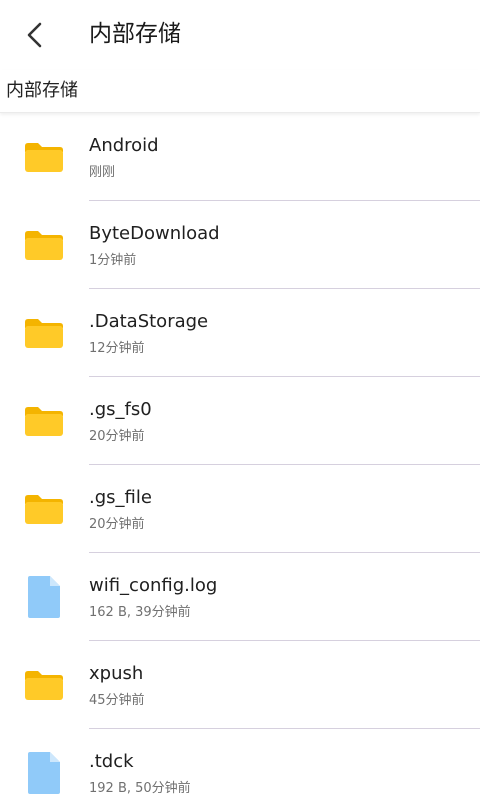 Image resolution: width=480 pixels, height=800 pixels. I want to click on file-meta: 192 B, 50分钟前, so click(140, 788).